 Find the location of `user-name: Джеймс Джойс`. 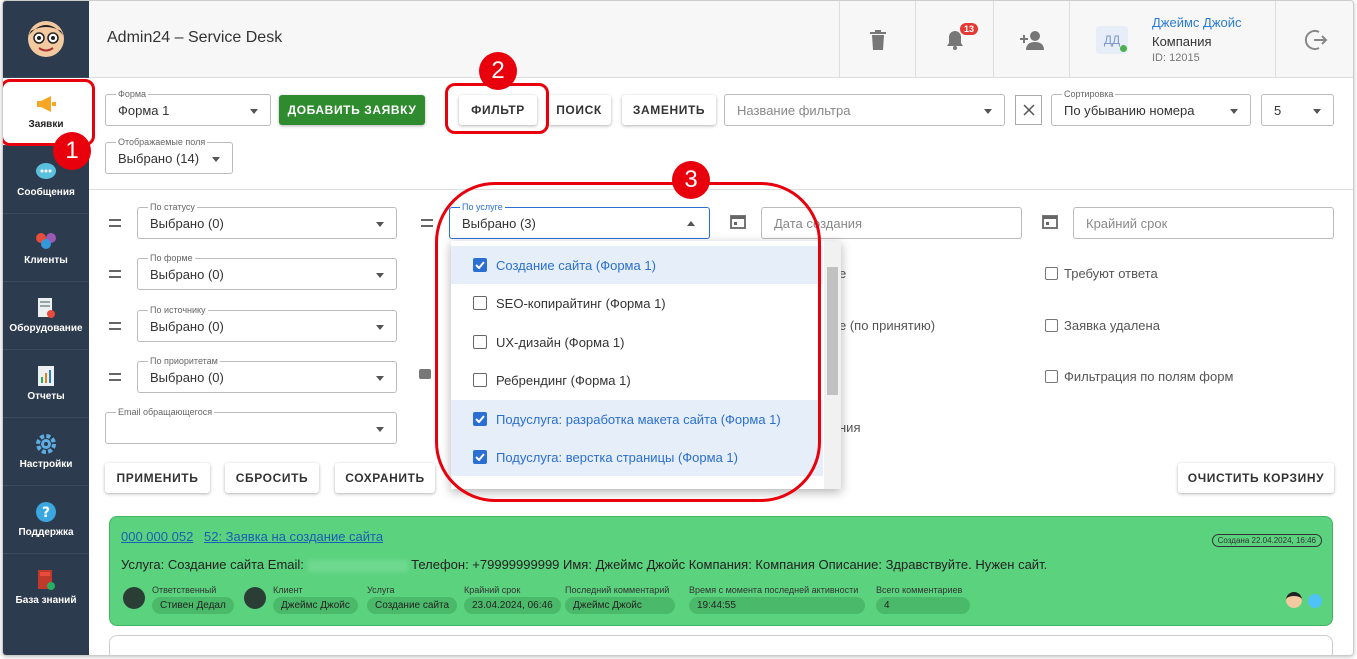

user-name: Джеймс Джойс is located at coordinates (1197, 22).